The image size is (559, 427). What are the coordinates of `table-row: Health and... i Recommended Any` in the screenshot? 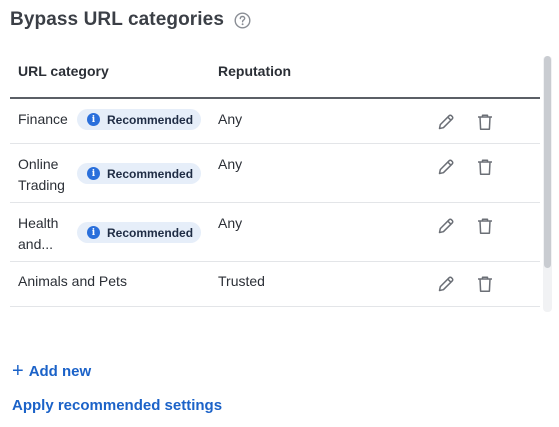 It's located at (275, 232).